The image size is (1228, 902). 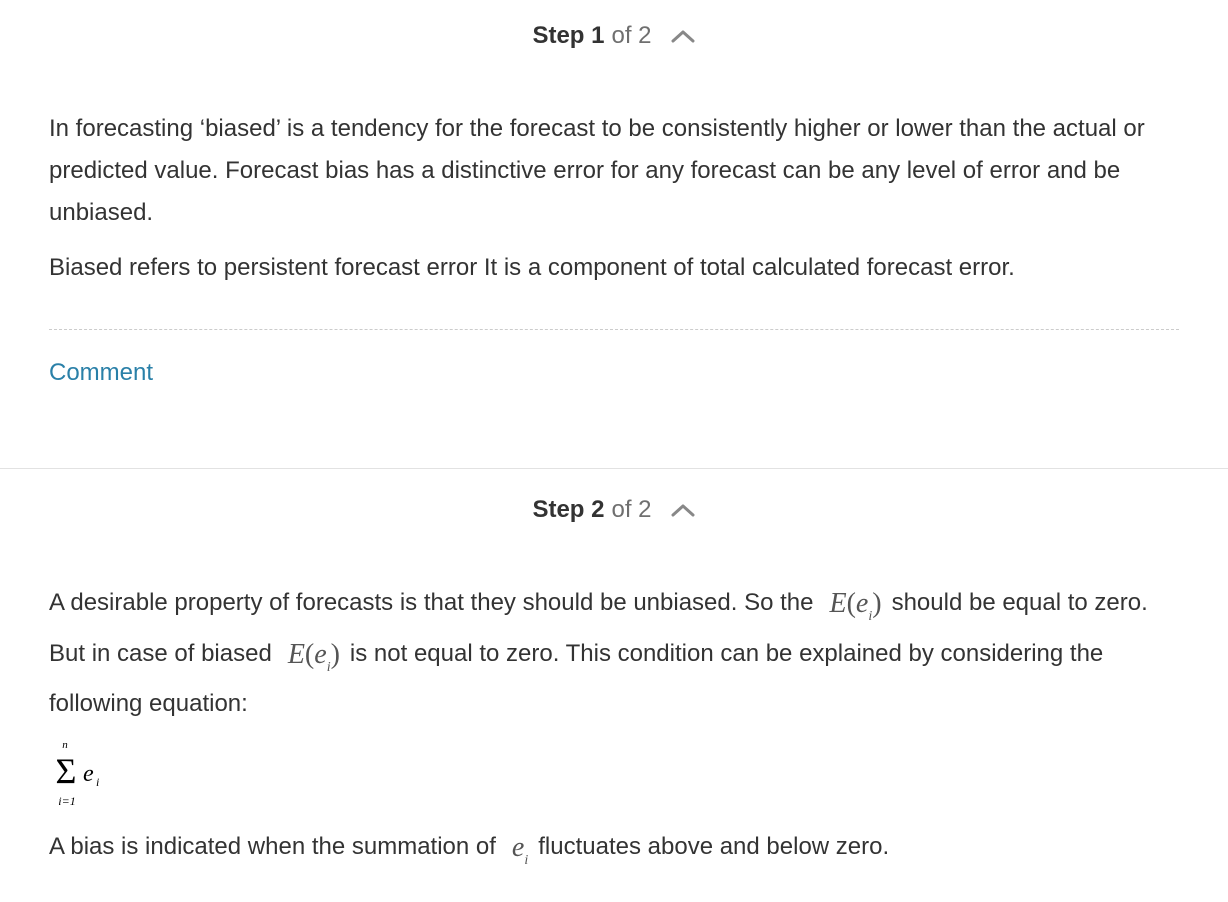 I want to click on step-separator, so click(x=614, y=468).